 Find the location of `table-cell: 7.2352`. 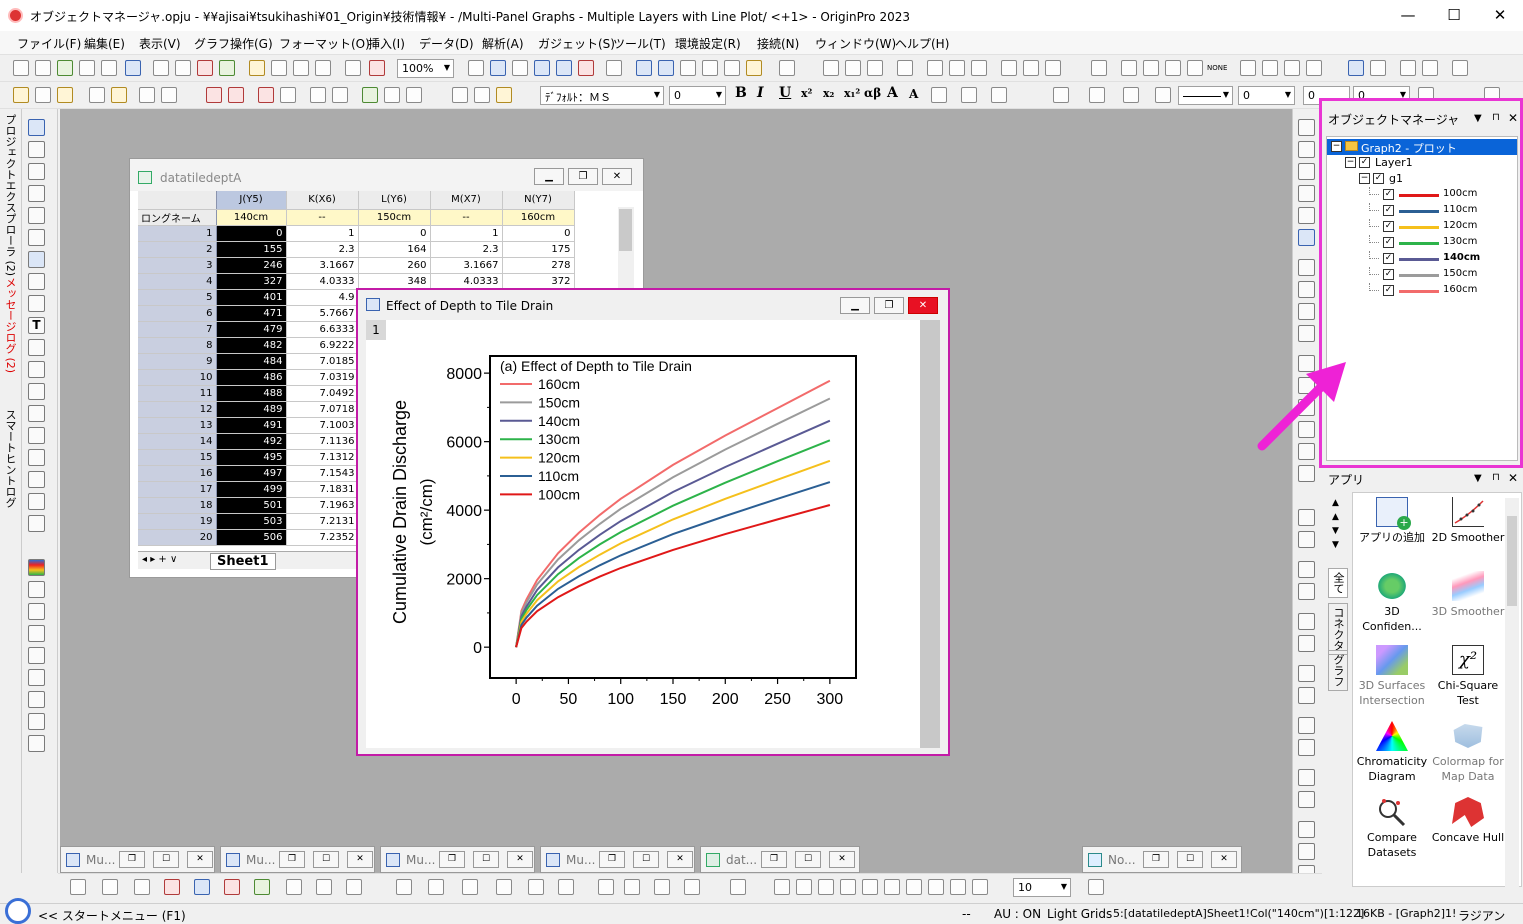

table-cell: 7.2352 is located at coordinates (322, 537).